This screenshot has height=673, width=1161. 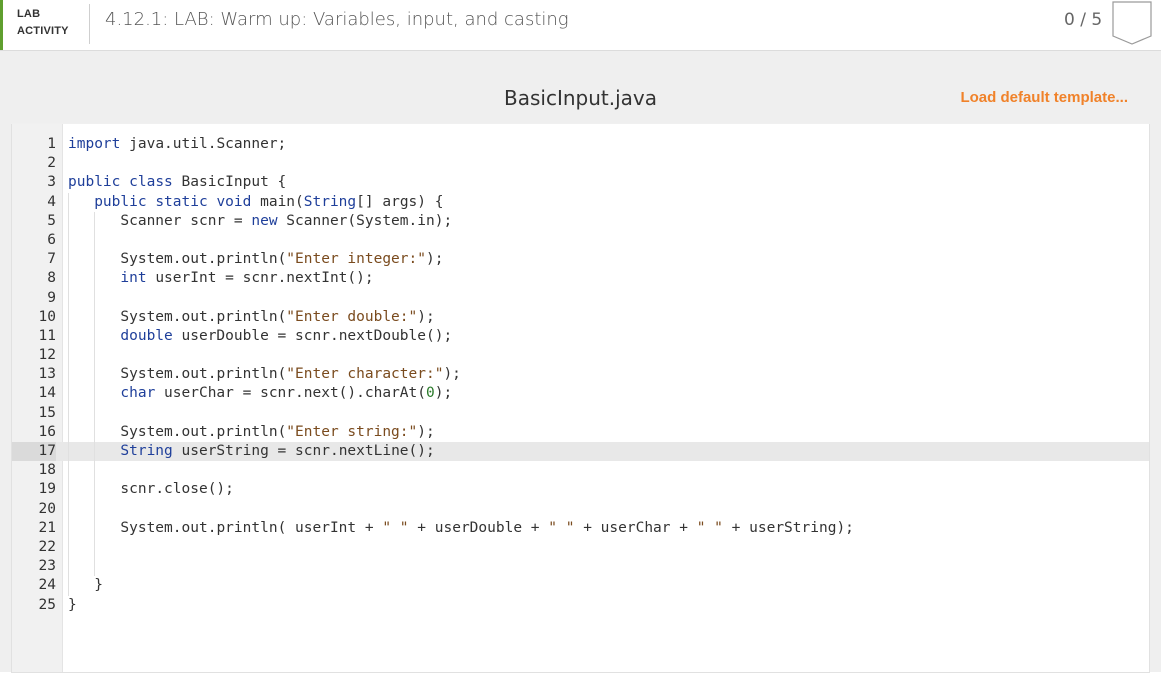 I want to click on score-badge-icon, so click(x=1132, y=23).